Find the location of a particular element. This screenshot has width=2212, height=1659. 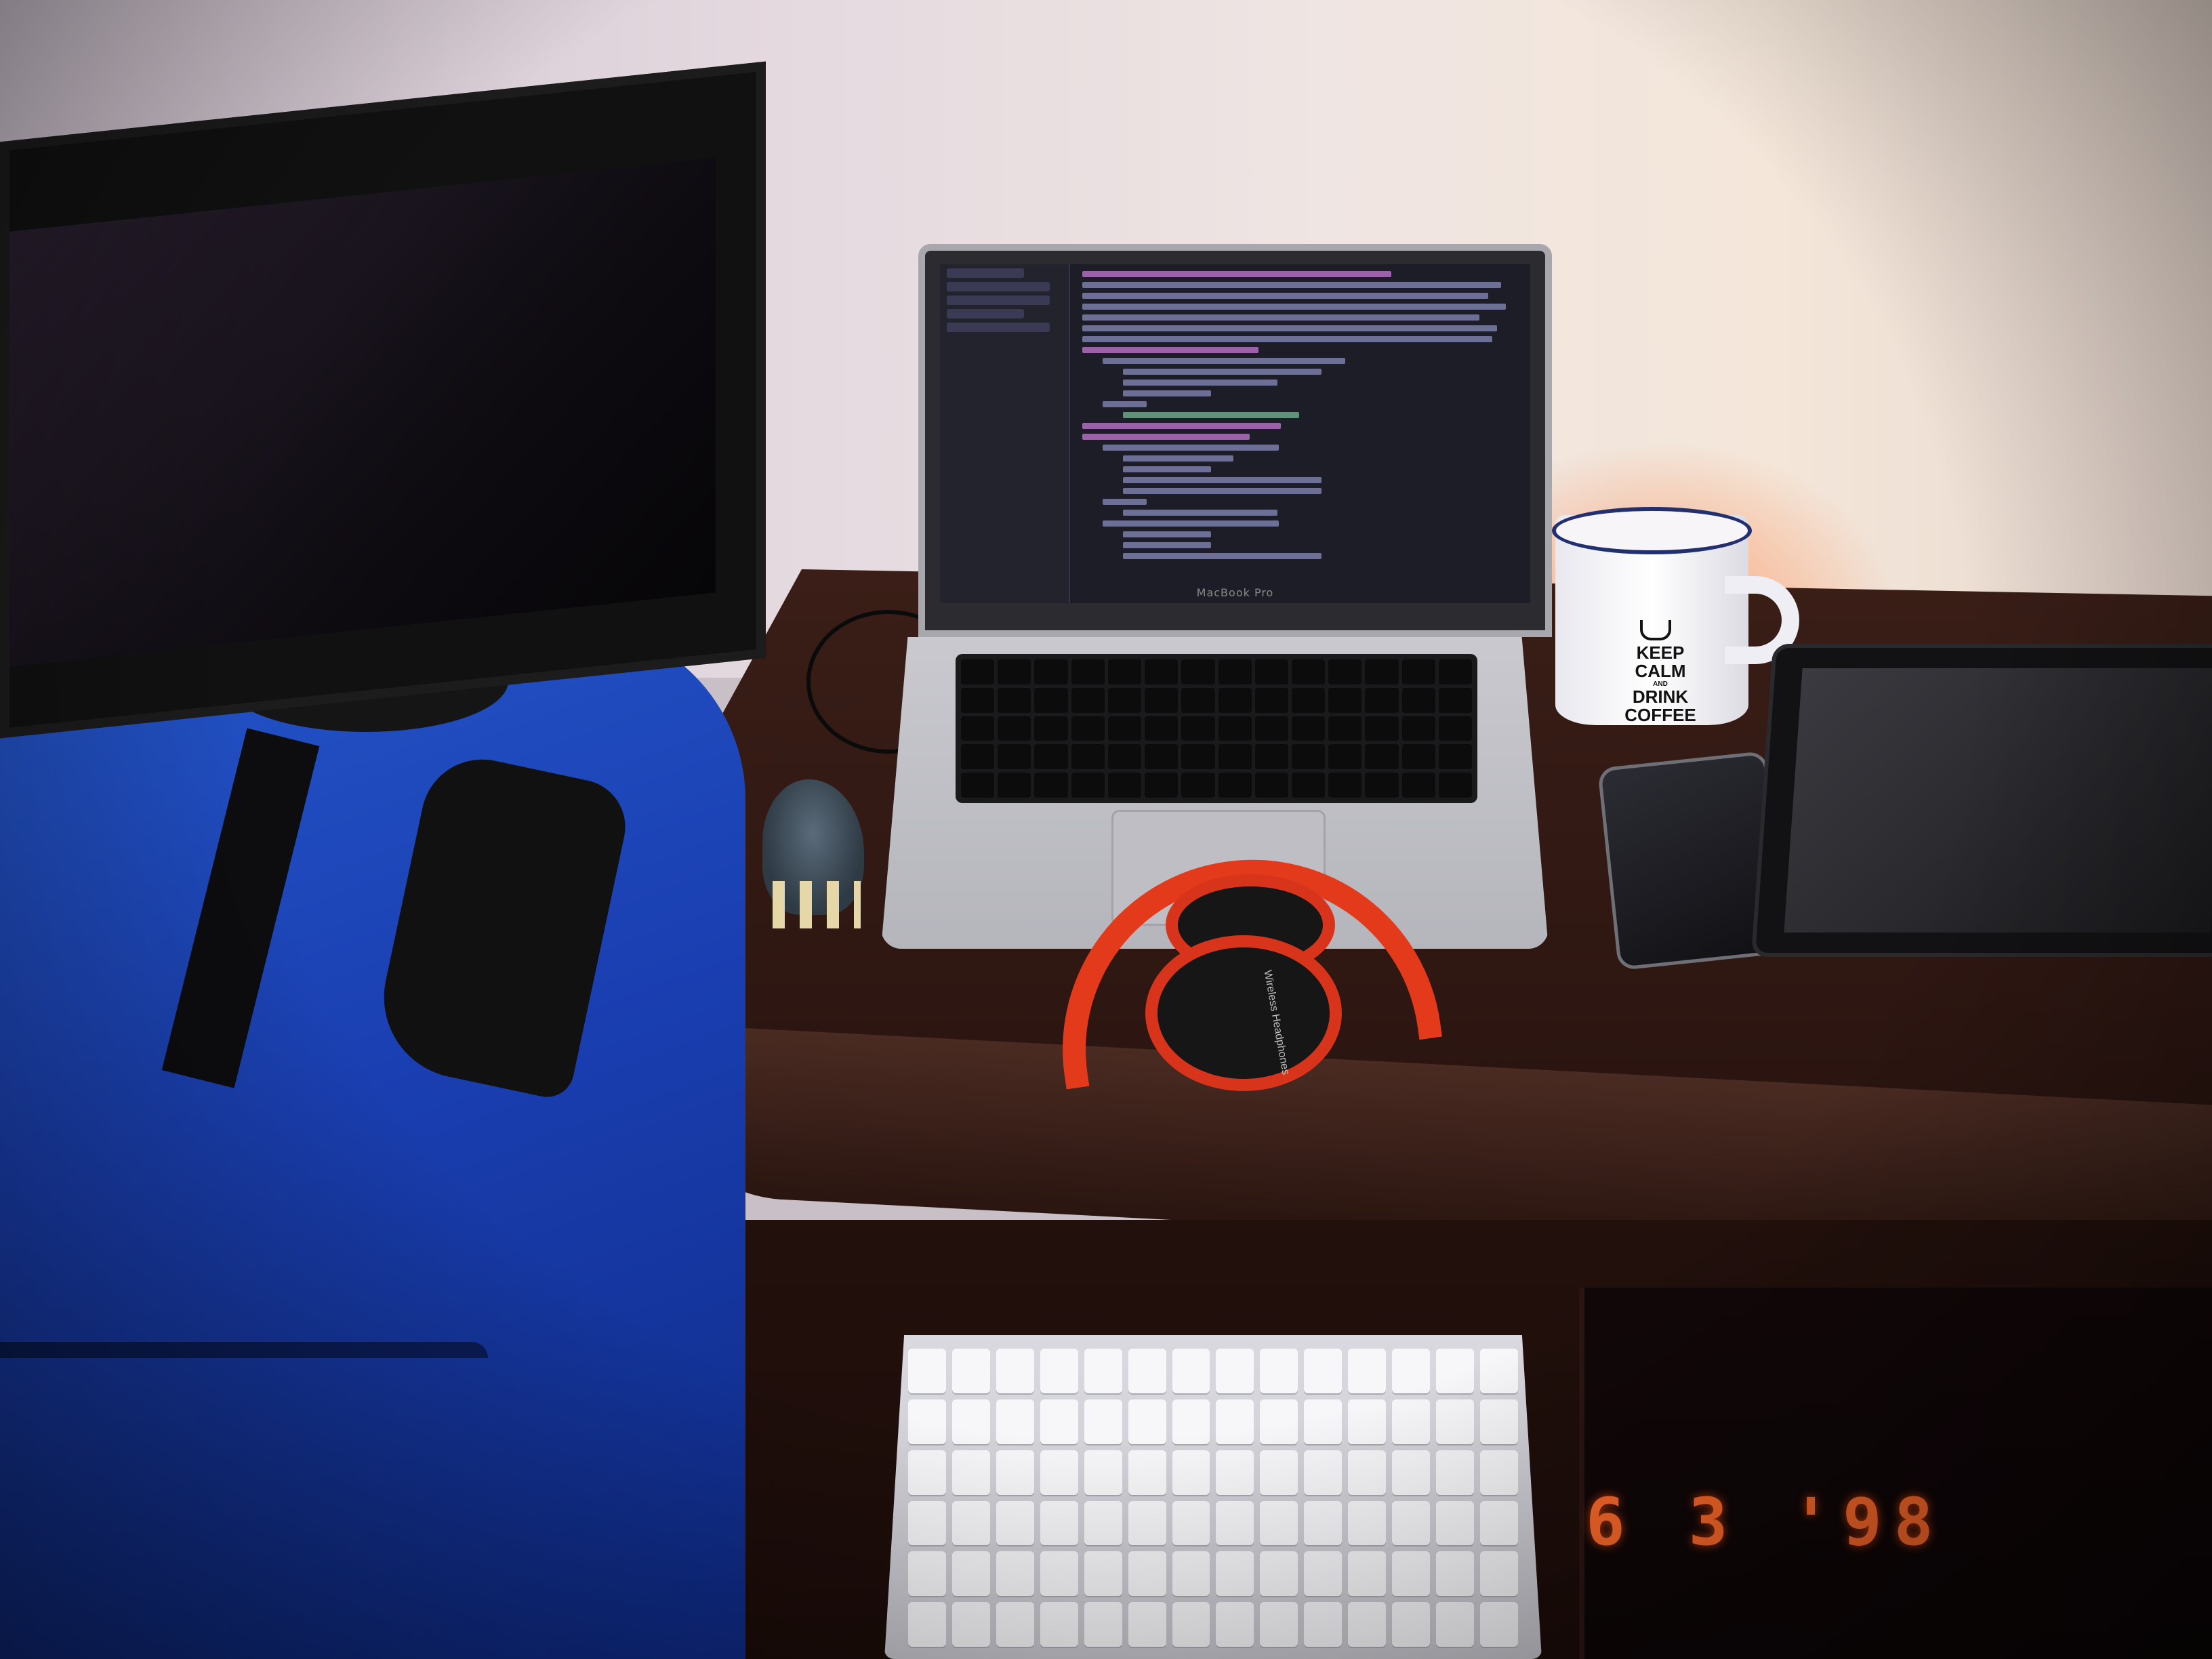

external-monitor is located at coordinates (383, 400).